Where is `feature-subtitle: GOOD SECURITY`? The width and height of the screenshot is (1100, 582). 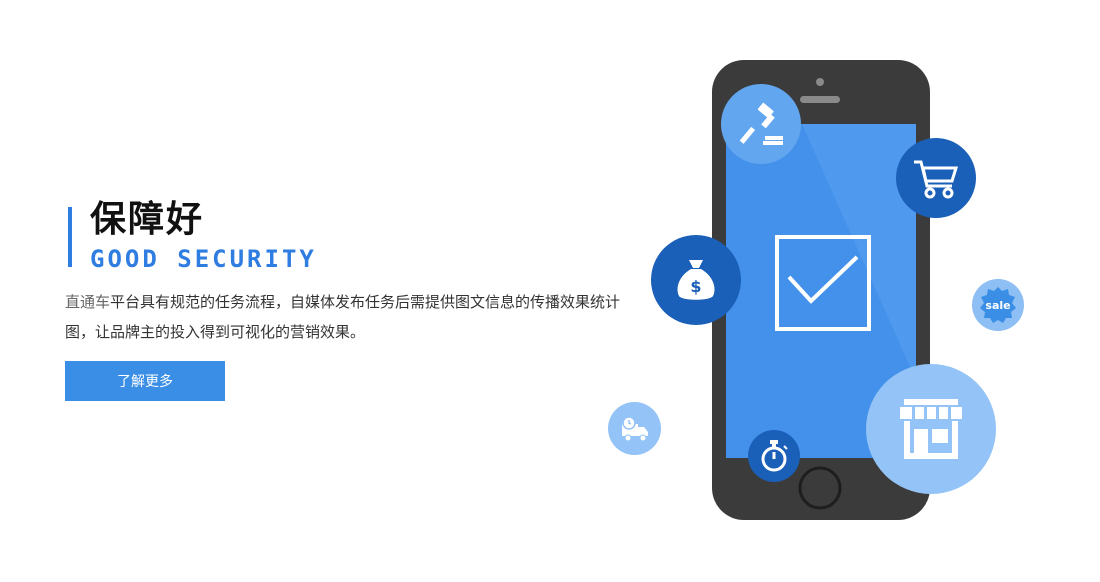
feature-subtitle: GOOD SECURITY is located at coordinates (203, 259).